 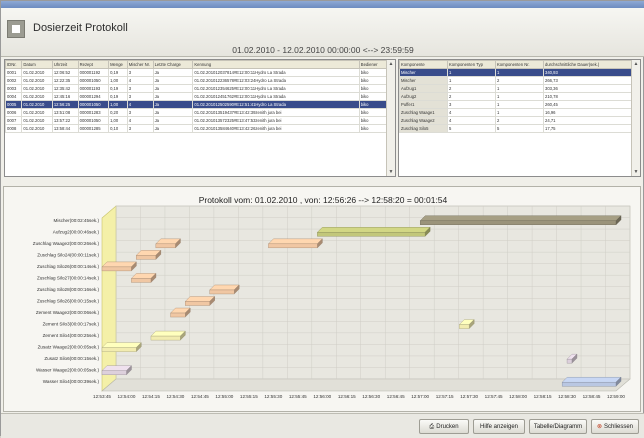 What do you see at coordinates (322, 4) in the screenshot?
I see `window-title-bar` at bounding box center [322, 4].